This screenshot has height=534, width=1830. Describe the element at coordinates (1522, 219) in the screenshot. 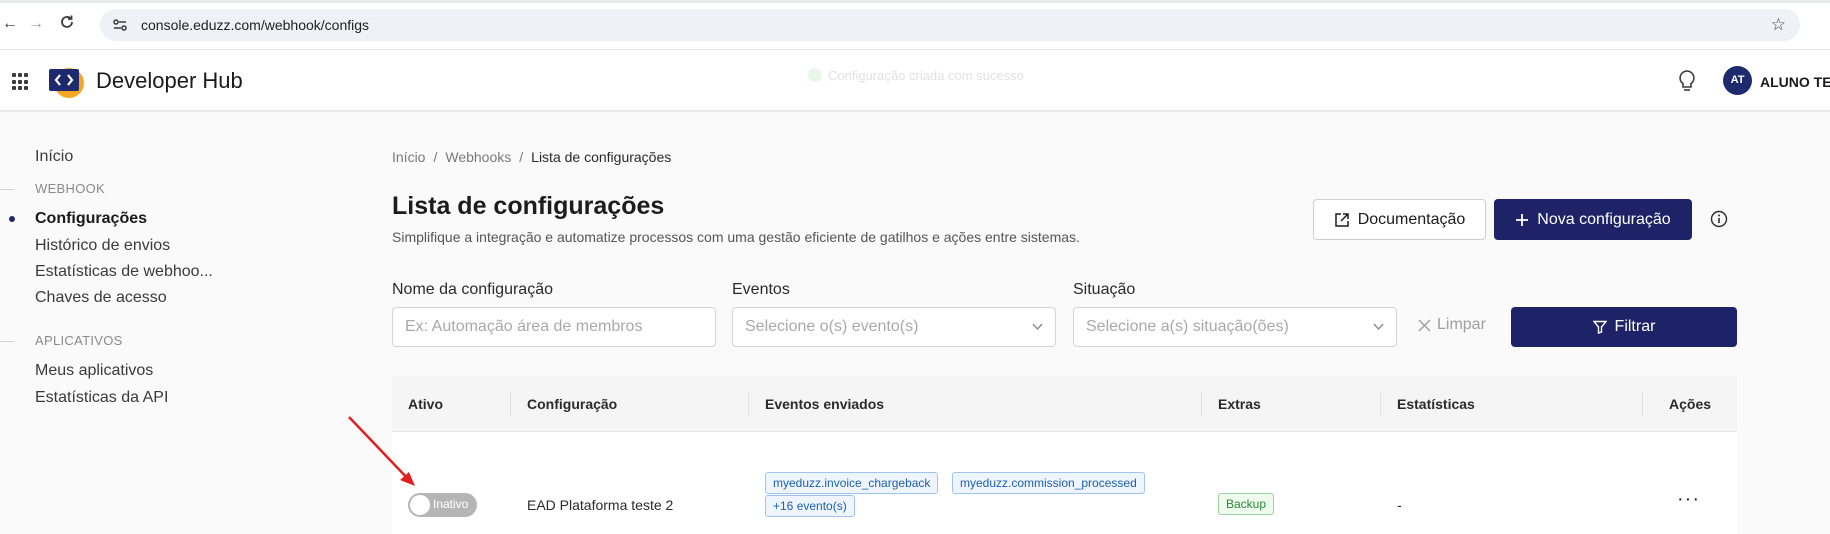

I see `plus-icon` at that location.